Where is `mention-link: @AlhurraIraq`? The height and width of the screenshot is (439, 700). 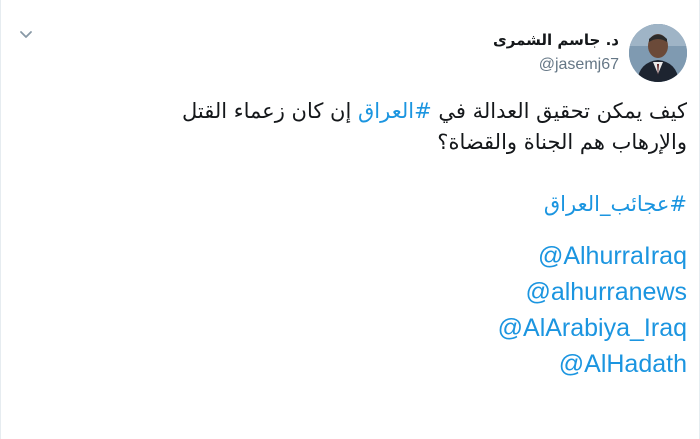 mention-link: @AlhurraIraq is located at coordinates (357, 256).